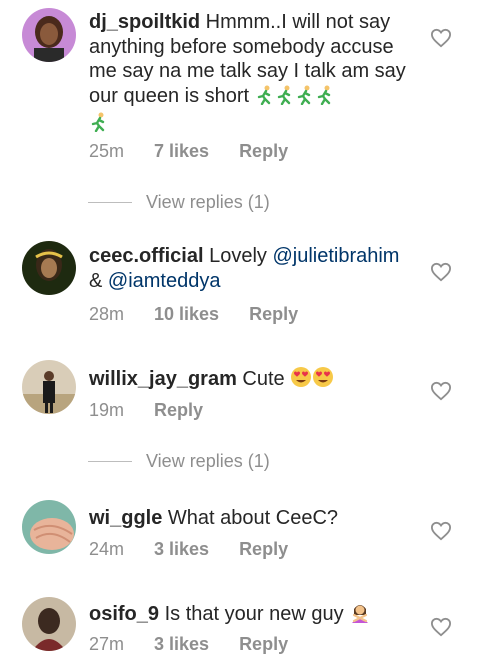 This screenshot has width=480, height=655. I want to click on comment-text: willix_jay_gram Cute, so click(254, 380).